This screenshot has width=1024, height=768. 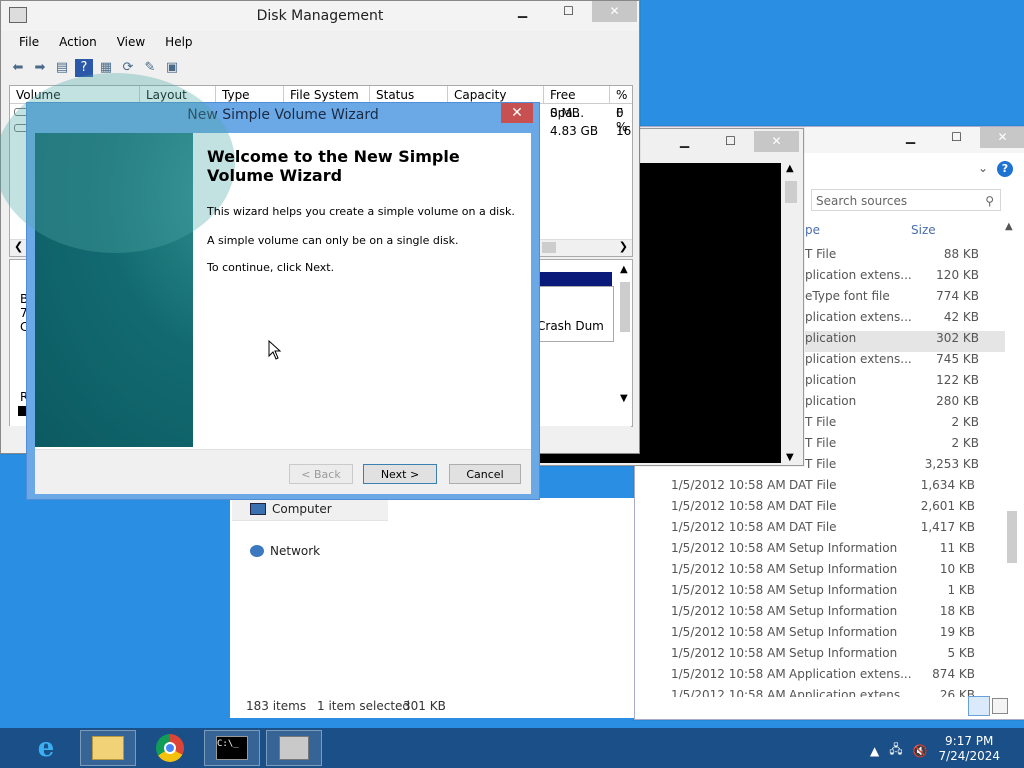 I want to click on percent-free-value: 16, so click(x=624, y=131).